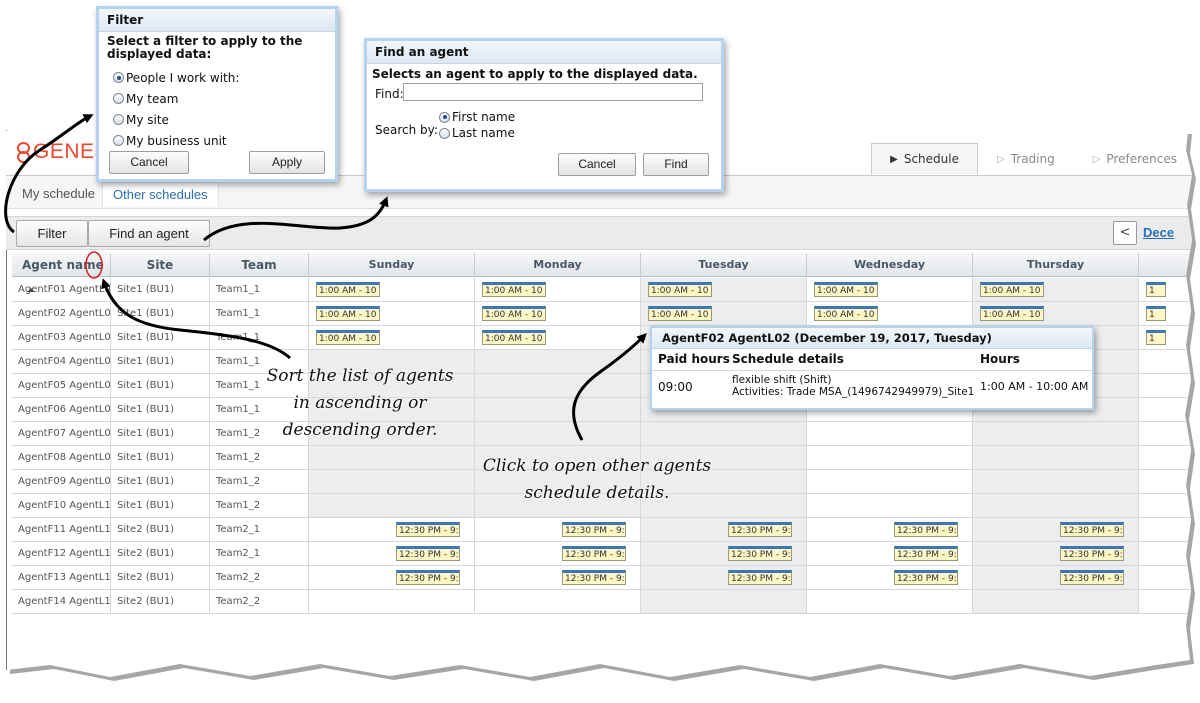  What do you see at coordinates (149, 233) in the screenshot?
I see `find-agent-button: Find an agent` at bounding box center [149, 233].